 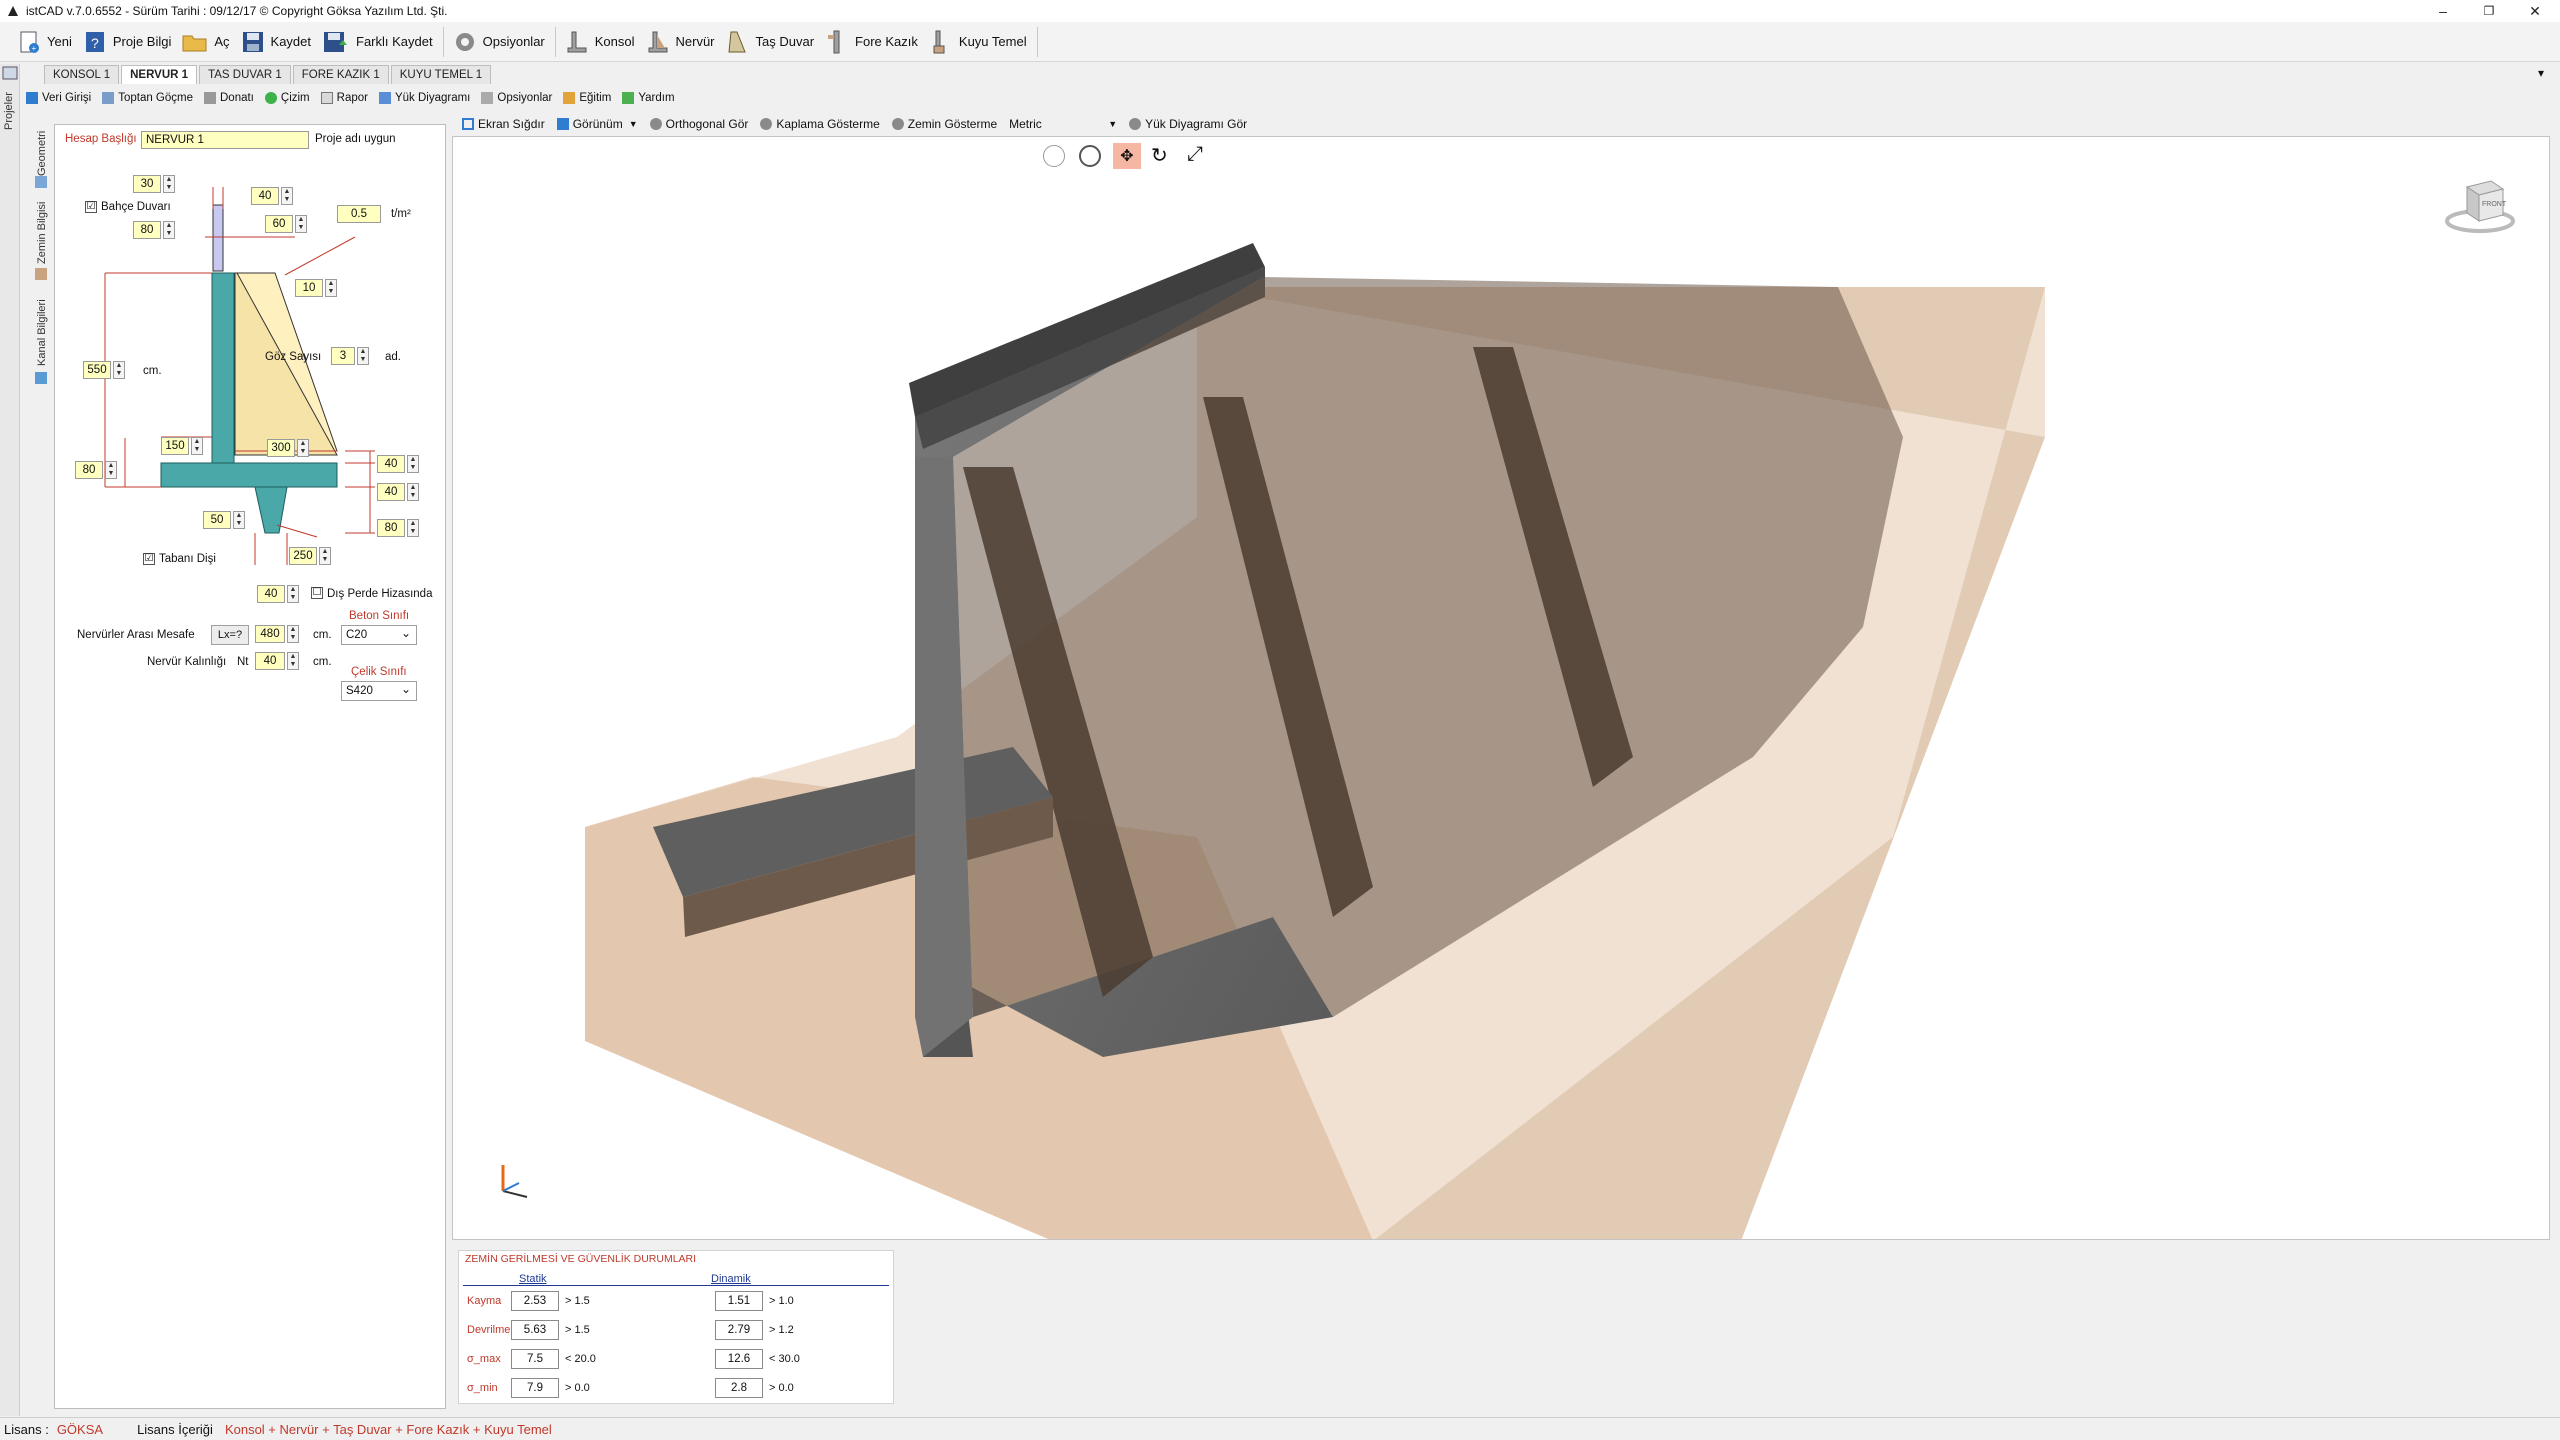 What do you see at coordinates (217, 520) in the screenshot?
I see `key-width-input: 50` at bounding box center [217, 520].